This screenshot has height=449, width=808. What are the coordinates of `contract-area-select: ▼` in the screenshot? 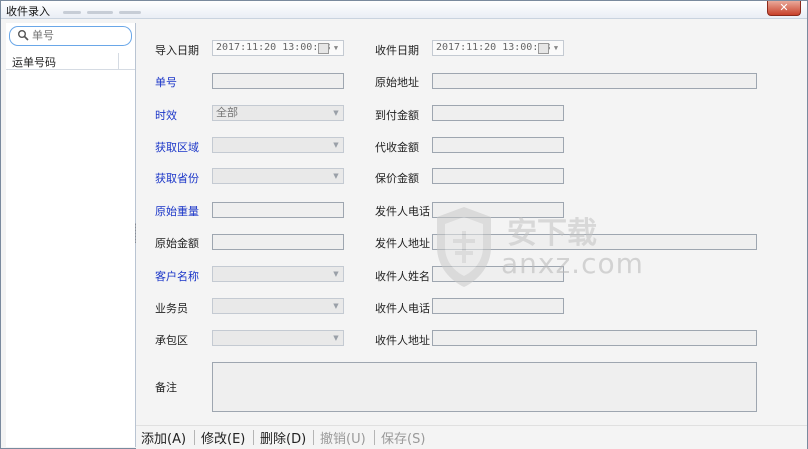 It's located at (278, 338).